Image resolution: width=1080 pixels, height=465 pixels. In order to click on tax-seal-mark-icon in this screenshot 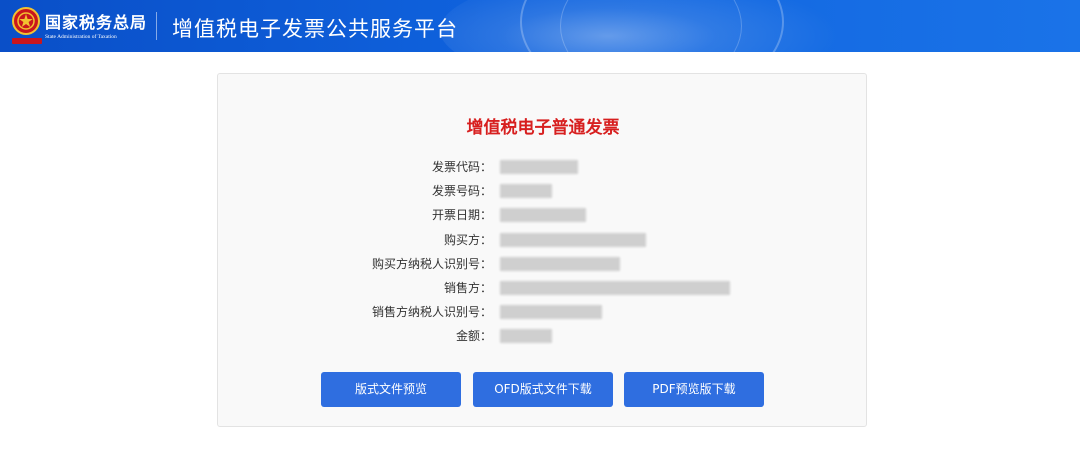, I will do `click(27, 41)`.